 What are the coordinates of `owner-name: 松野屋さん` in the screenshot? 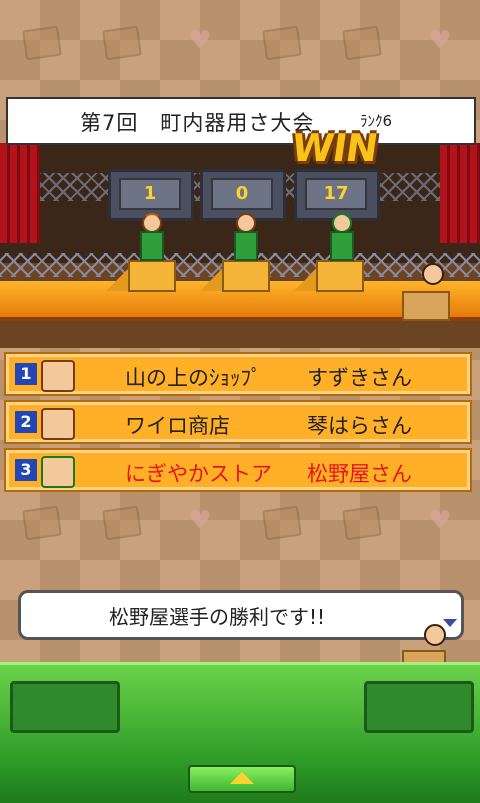 It's located at (359, 474).